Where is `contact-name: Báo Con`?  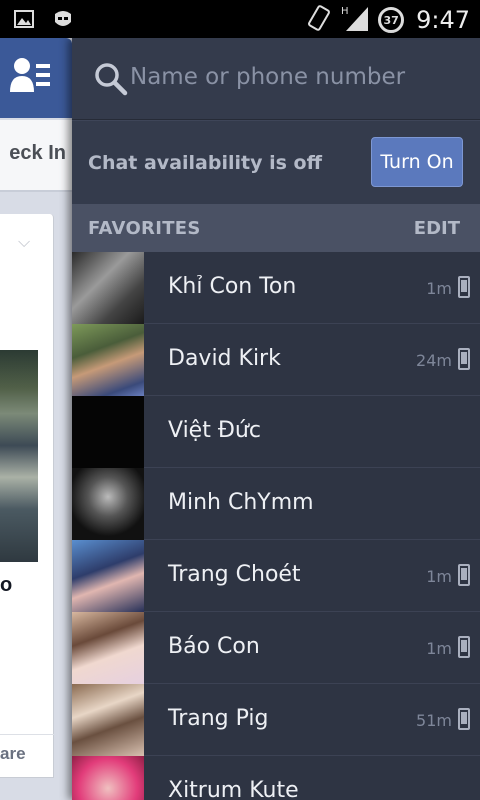 contact-name: Báo Con is located at coordinates (214, 646).